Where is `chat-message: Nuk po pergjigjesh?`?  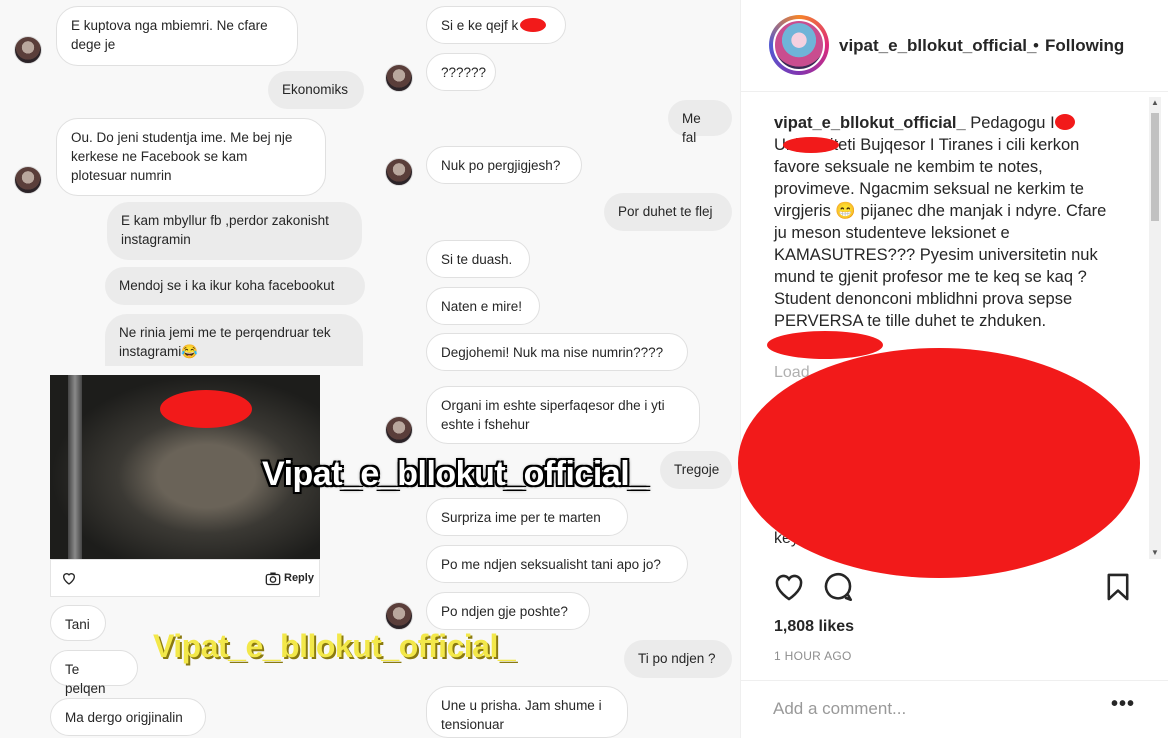
chat-message: Nuk po pergjigjesh? is located at coordinates (504, 165).